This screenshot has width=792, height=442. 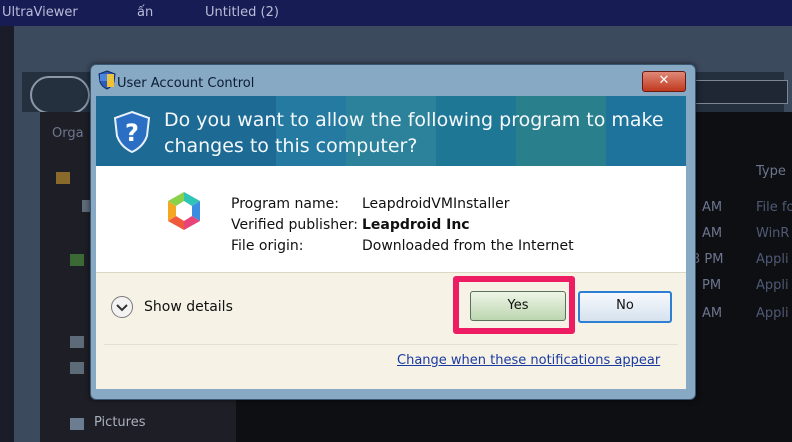 I want to click on organize-label: Orga, so click(x=68, y=133).